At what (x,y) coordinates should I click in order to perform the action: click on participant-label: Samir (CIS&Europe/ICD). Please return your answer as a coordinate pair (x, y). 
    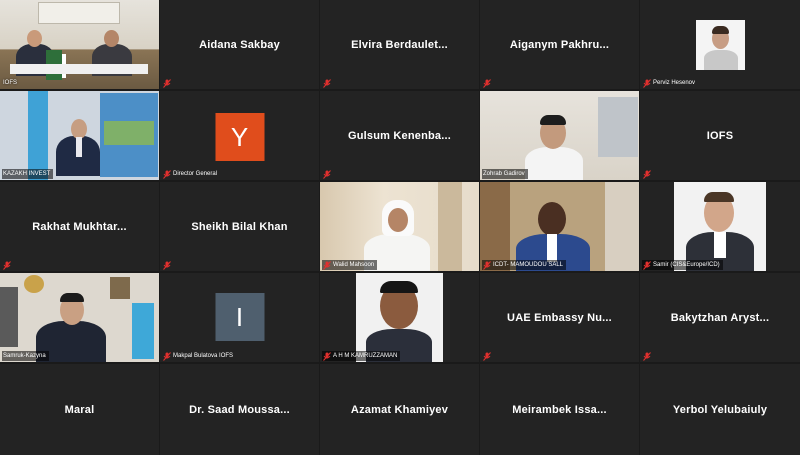
    Looking at the image, I should click on (682, 265).